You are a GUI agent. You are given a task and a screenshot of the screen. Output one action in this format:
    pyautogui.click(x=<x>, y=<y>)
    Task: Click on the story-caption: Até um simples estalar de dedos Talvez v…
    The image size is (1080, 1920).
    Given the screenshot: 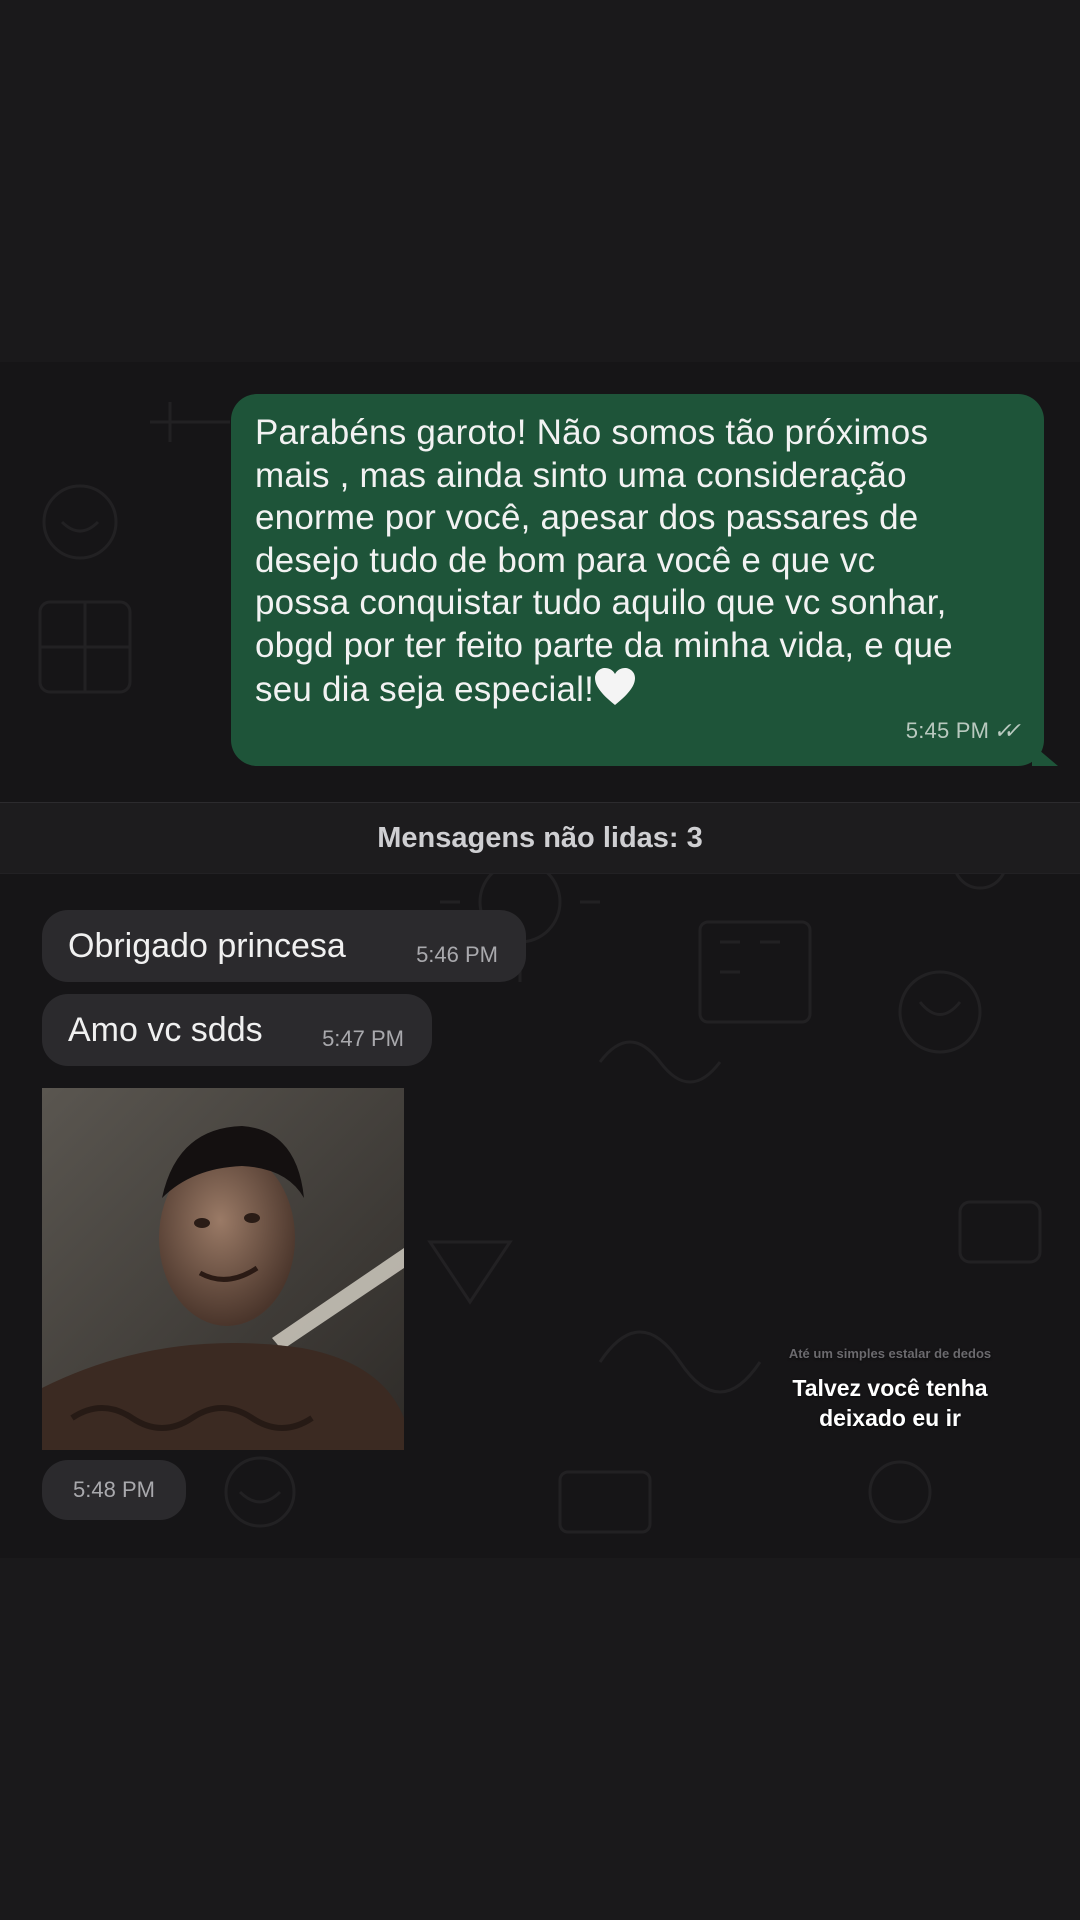 What is the action you would take?
    pyautogui.click(x=890, y=1390)
    